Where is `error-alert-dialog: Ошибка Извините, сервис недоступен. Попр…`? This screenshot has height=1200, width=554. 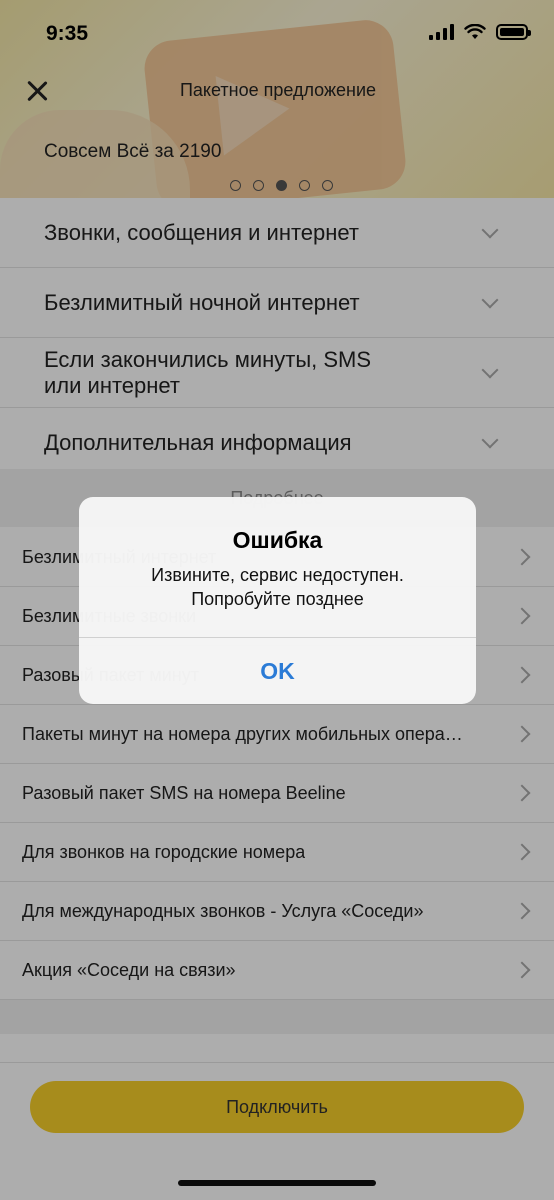 error-alert-dialog: Ошибка Извините, сервис недоступен. Попр… is located at coordinates (277, 600).